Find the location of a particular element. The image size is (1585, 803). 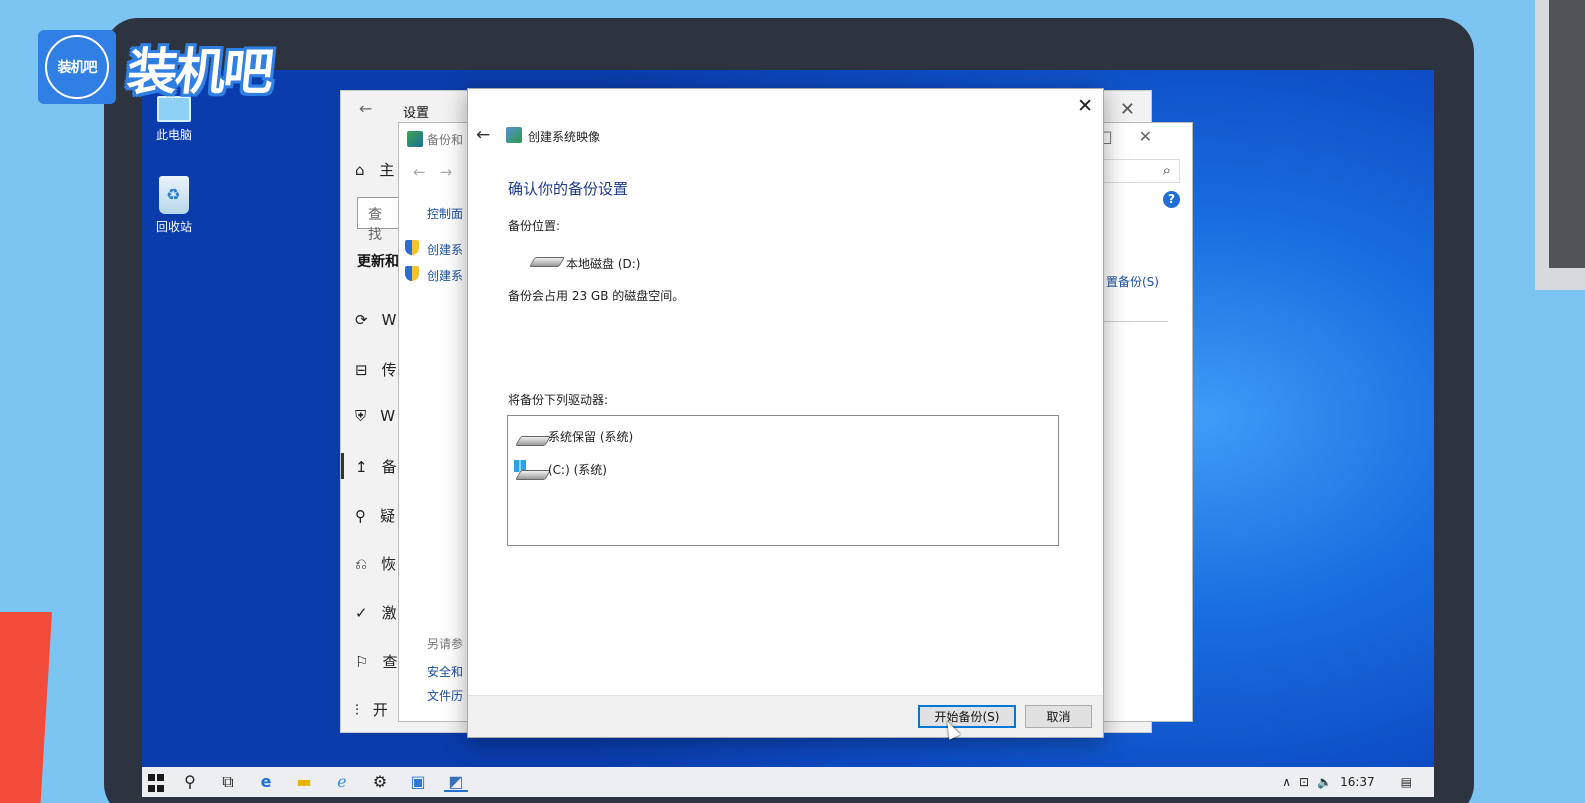

clock: 16:37 is located at coordinates (1357, 782).